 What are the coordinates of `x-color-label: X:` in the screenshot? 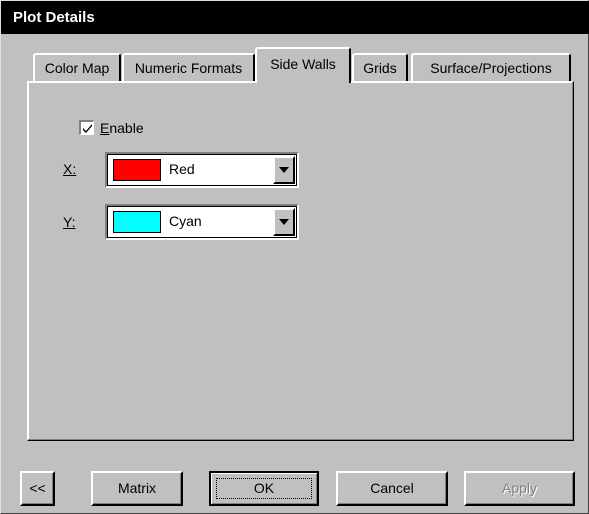 It's located at (70, 169).